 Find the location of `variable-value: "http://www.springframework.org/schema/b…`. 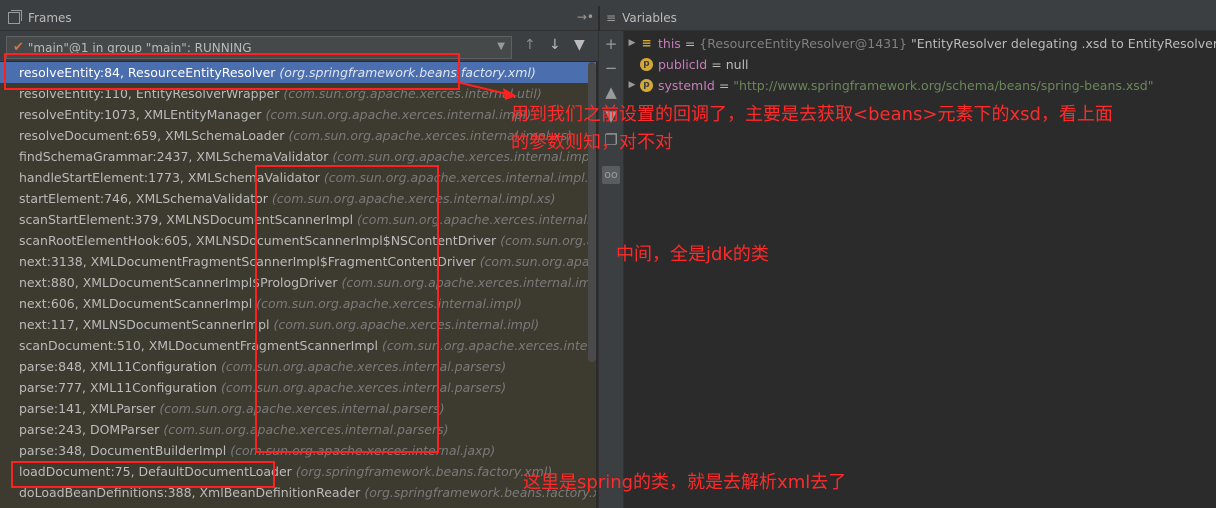

variable-value: "http://www.springframework.org/schema/b… is located at coordinates (943, 85).